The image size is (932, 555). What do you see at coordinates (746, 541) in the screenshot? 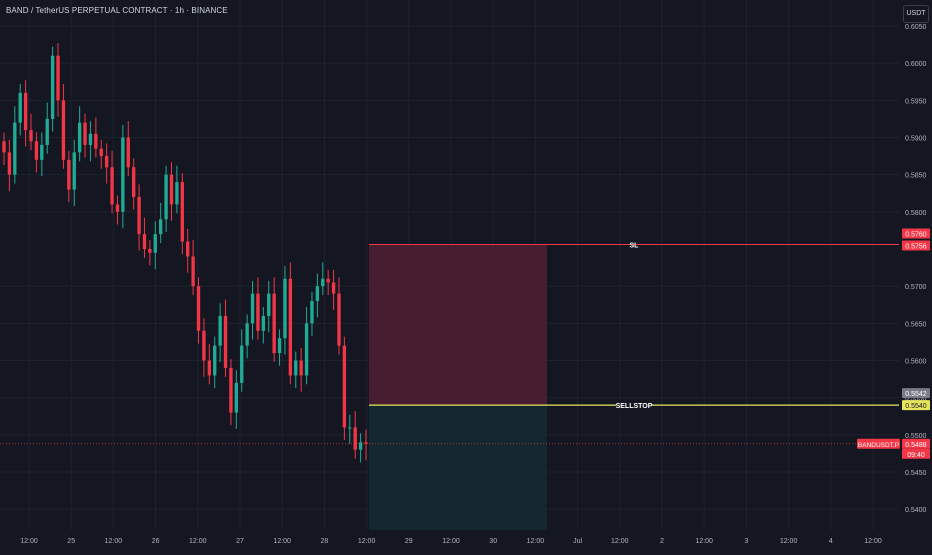
I see `time-tick-label: 3` at bounding box center [746, 541].